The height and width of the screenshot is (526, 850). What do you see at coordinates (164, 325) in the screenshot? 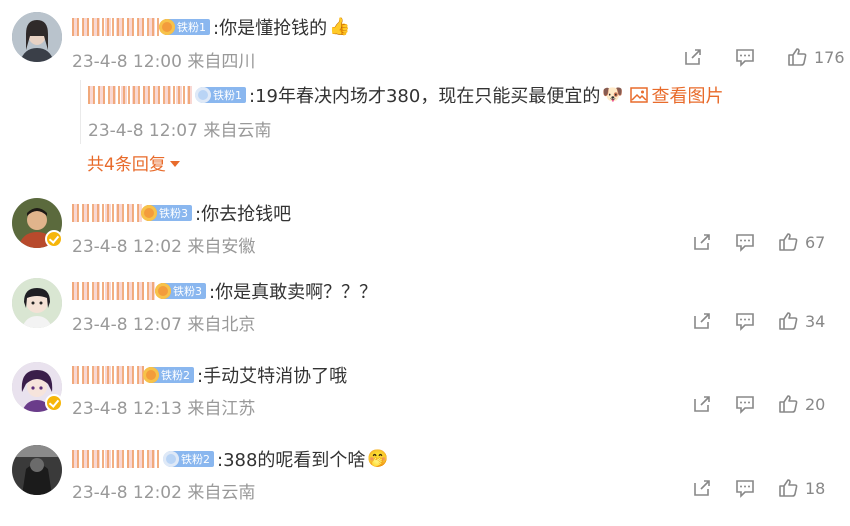
I see `comment-meta: 23-4-8 12:07 来自北京` at bounding box center [164, 325].